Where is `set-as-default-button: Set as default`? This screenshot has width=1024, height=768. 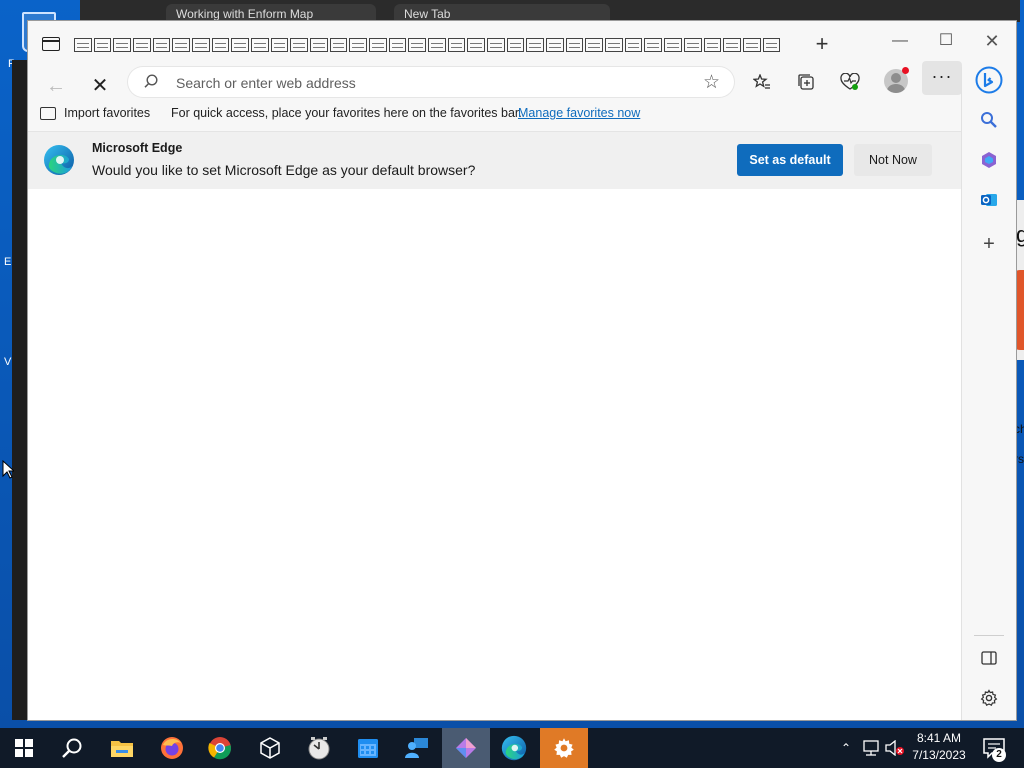
set-as-default-button: Set as default is located at coordinates (790, 160).